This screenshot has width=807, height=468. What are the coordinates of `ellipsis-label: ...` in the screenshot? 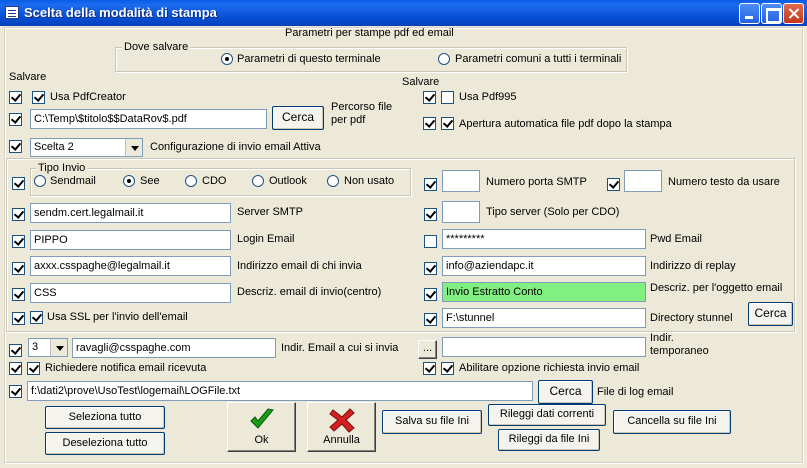 It's located at (427, 348).